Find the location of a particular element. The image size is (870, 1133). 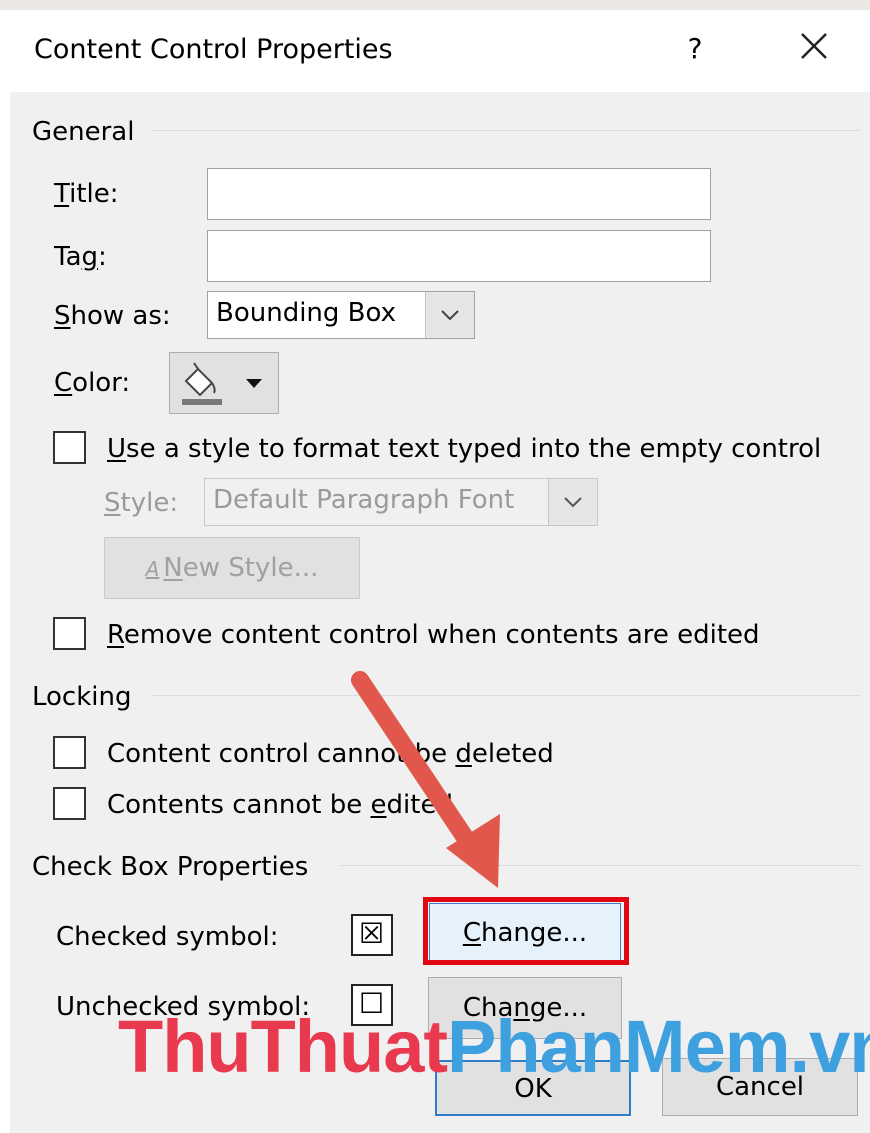

show-as-mnemonic: S is located at coordinates (62, 316).